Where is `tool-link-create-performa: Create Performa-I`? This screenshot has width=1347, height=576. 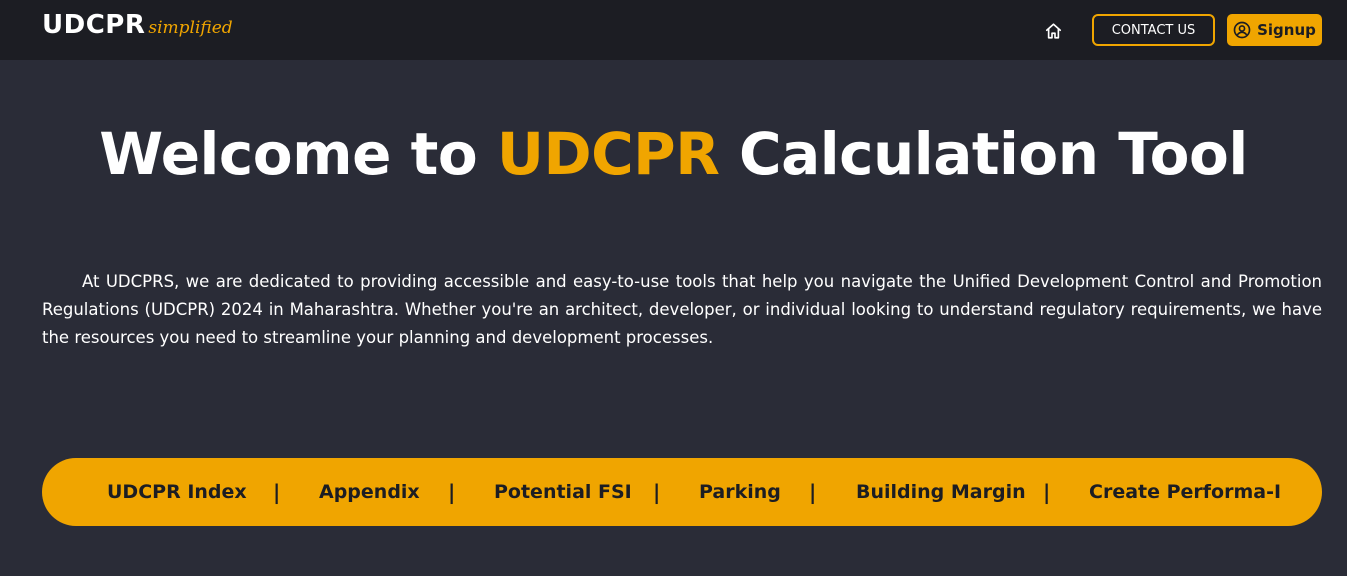 tool-link-create-performa: Create Performa-I is located at coordinates (1185, 492).